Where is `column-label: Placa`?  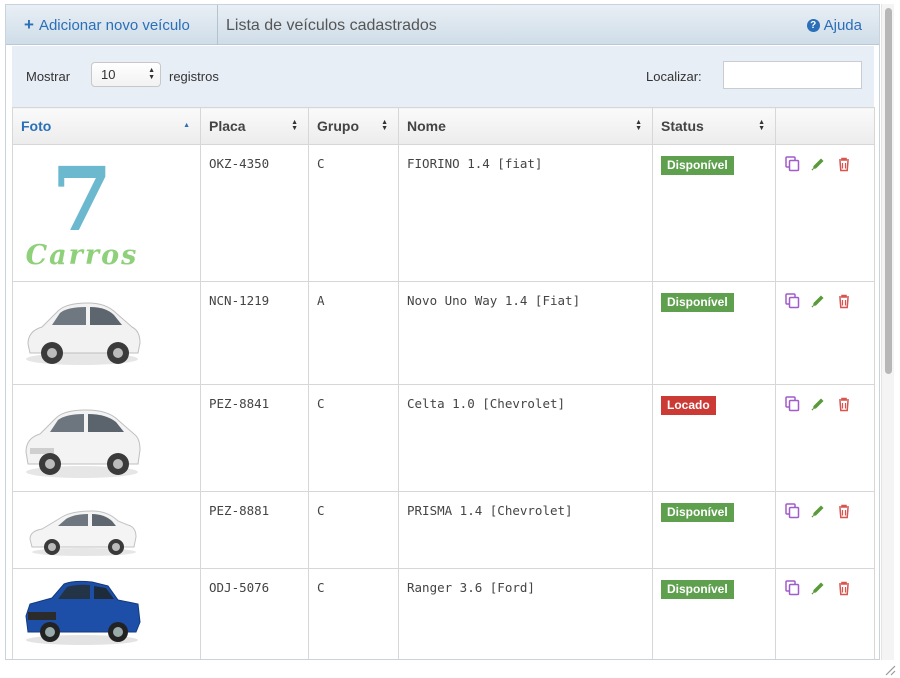 column-label: Placa is located at coordinates (227, 126).